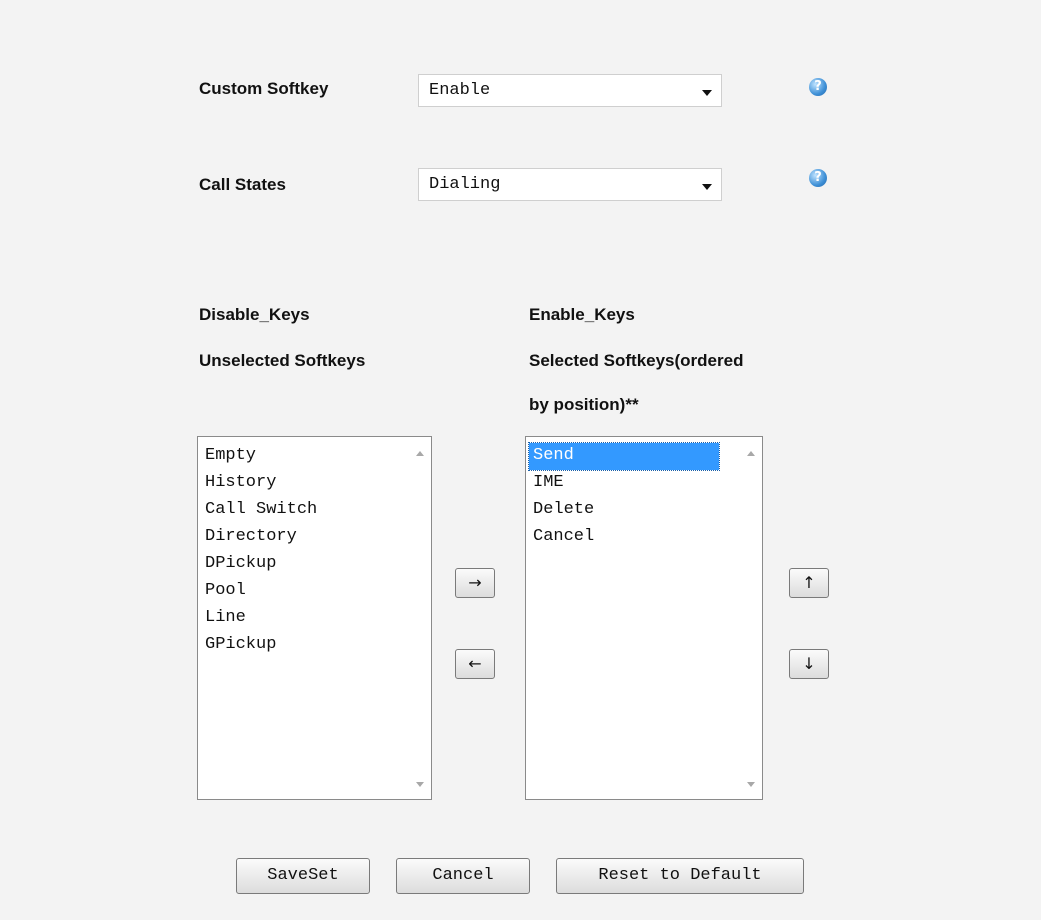  What do you see at coordinates (261, 510) in the screenshot?
I see `list-item: Call Switch` at bounding box center [261, 510].